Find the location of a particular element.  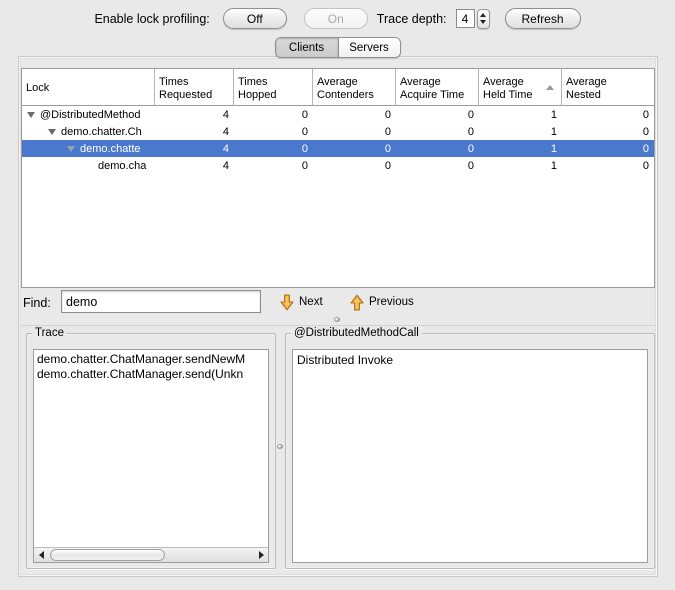

off-button: Off is located at coordinates (254, 18).